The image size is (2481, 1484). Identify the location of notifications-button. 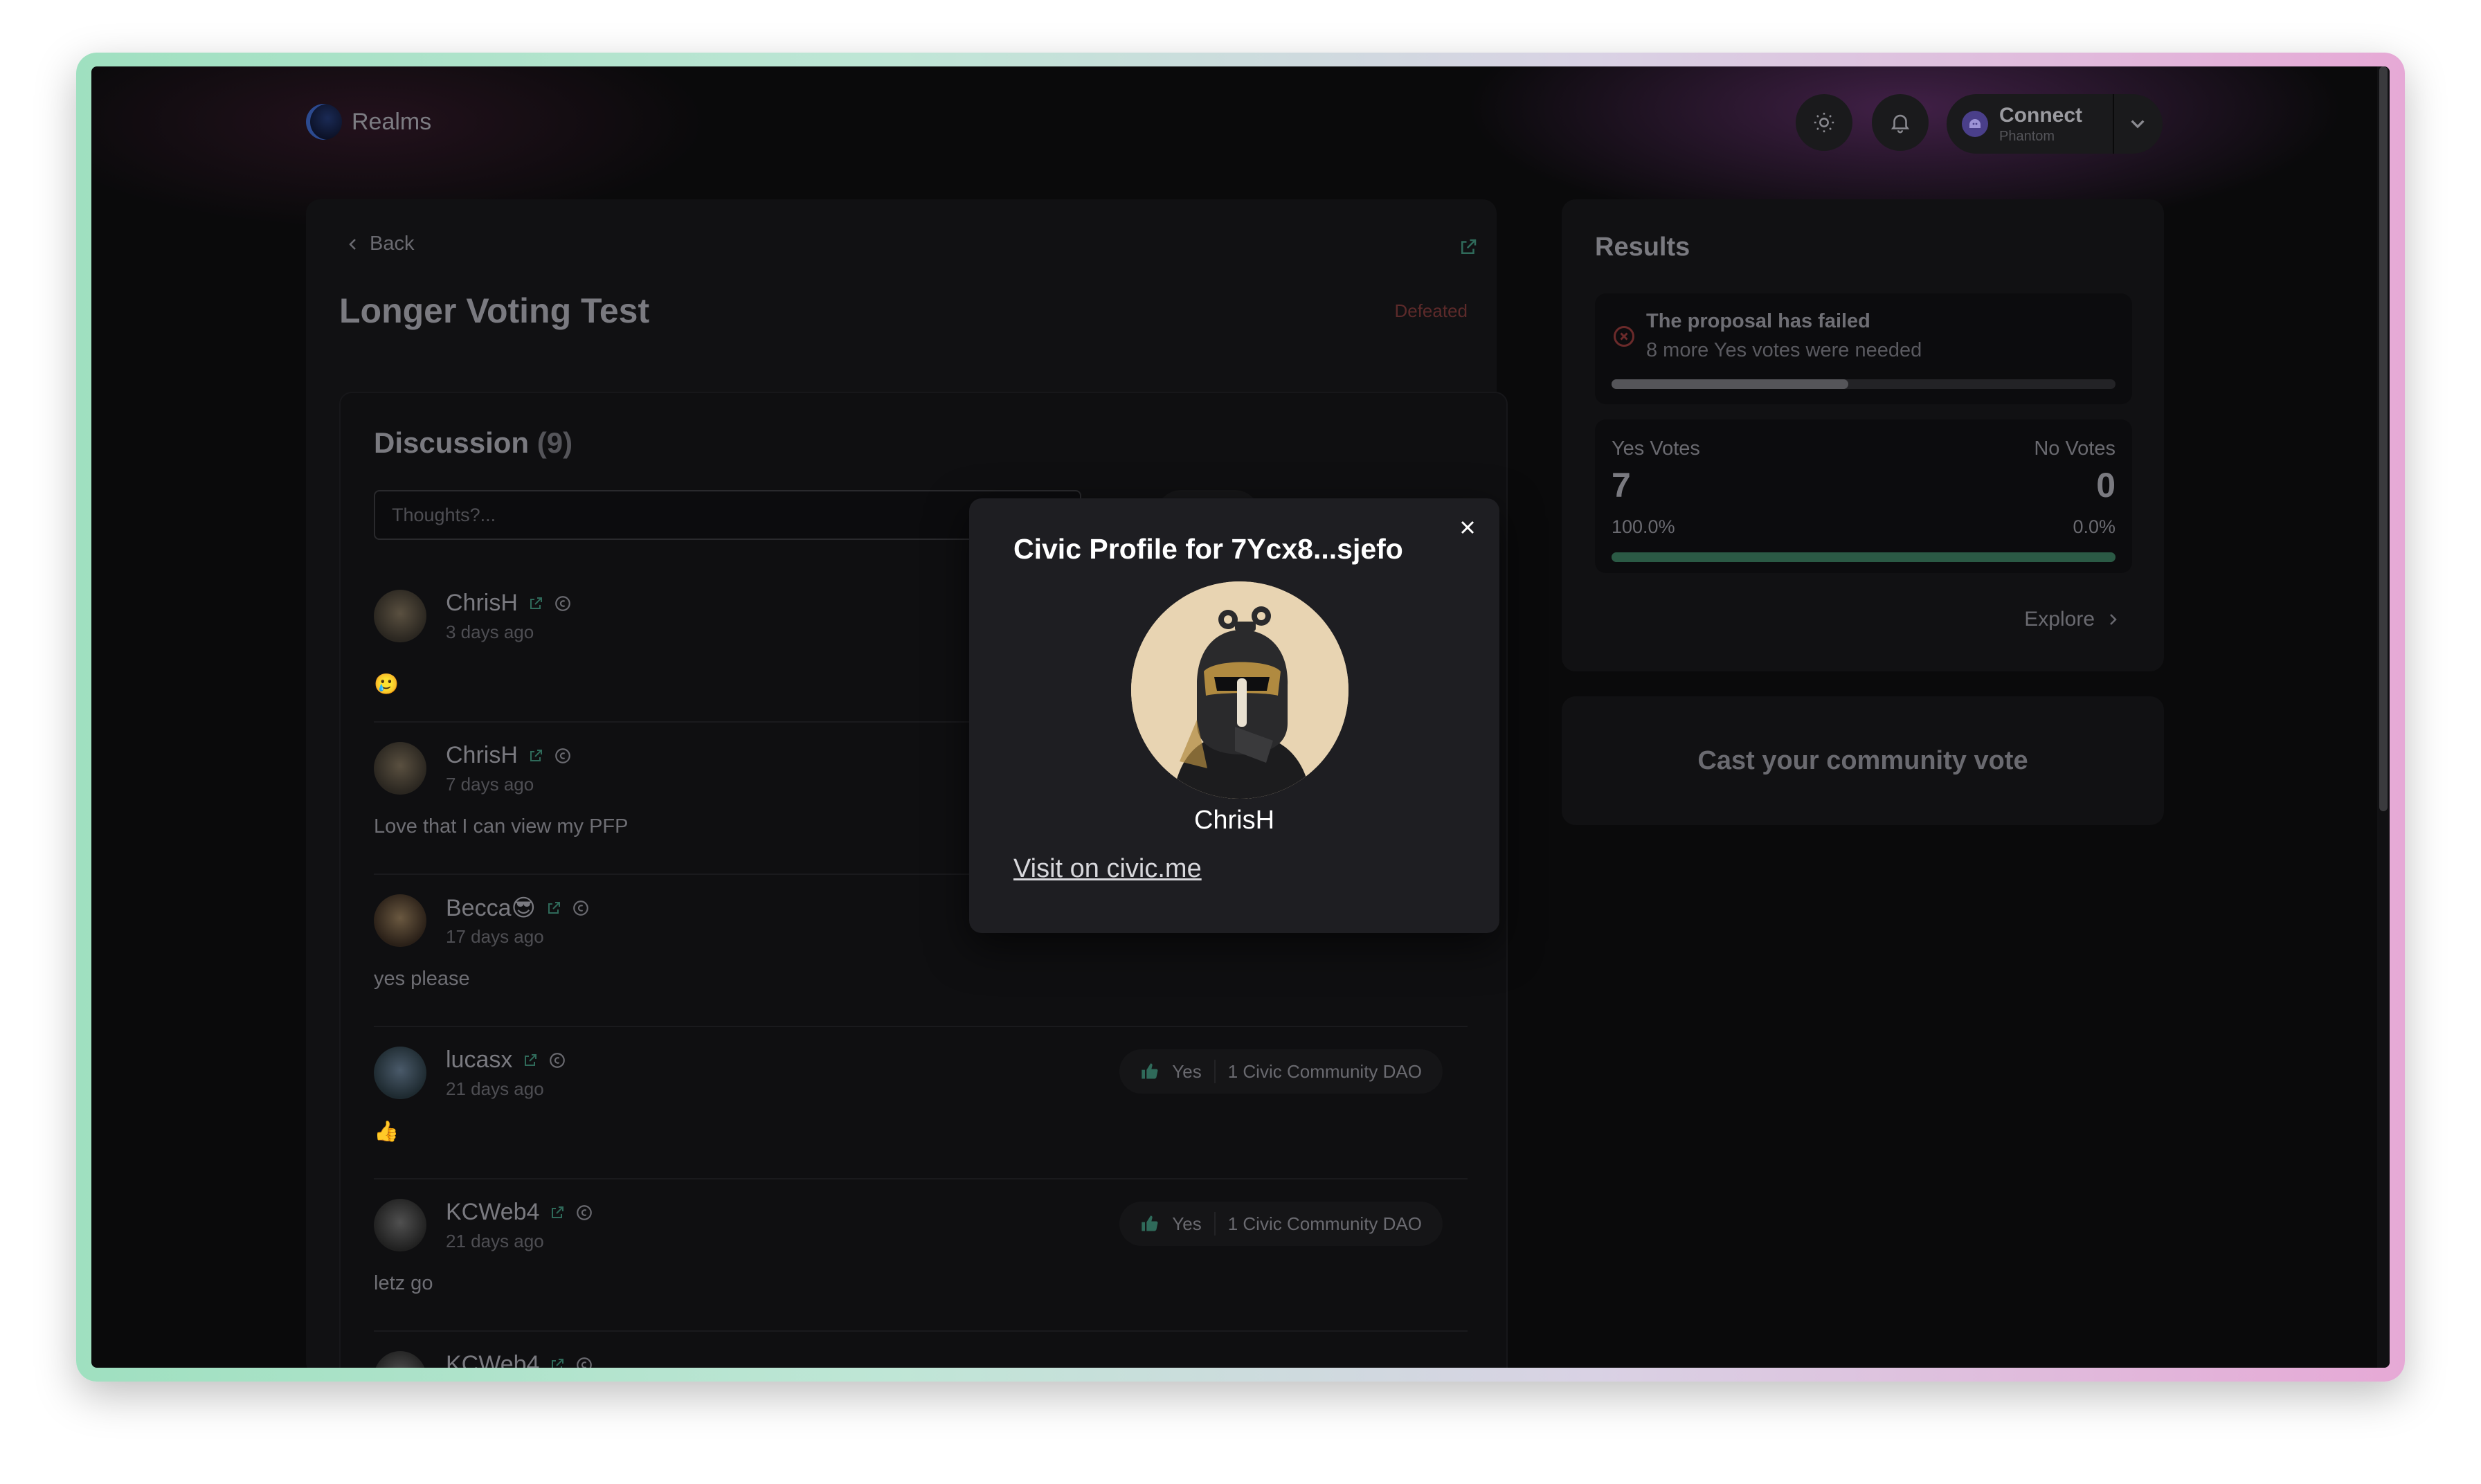
(1900, 123).